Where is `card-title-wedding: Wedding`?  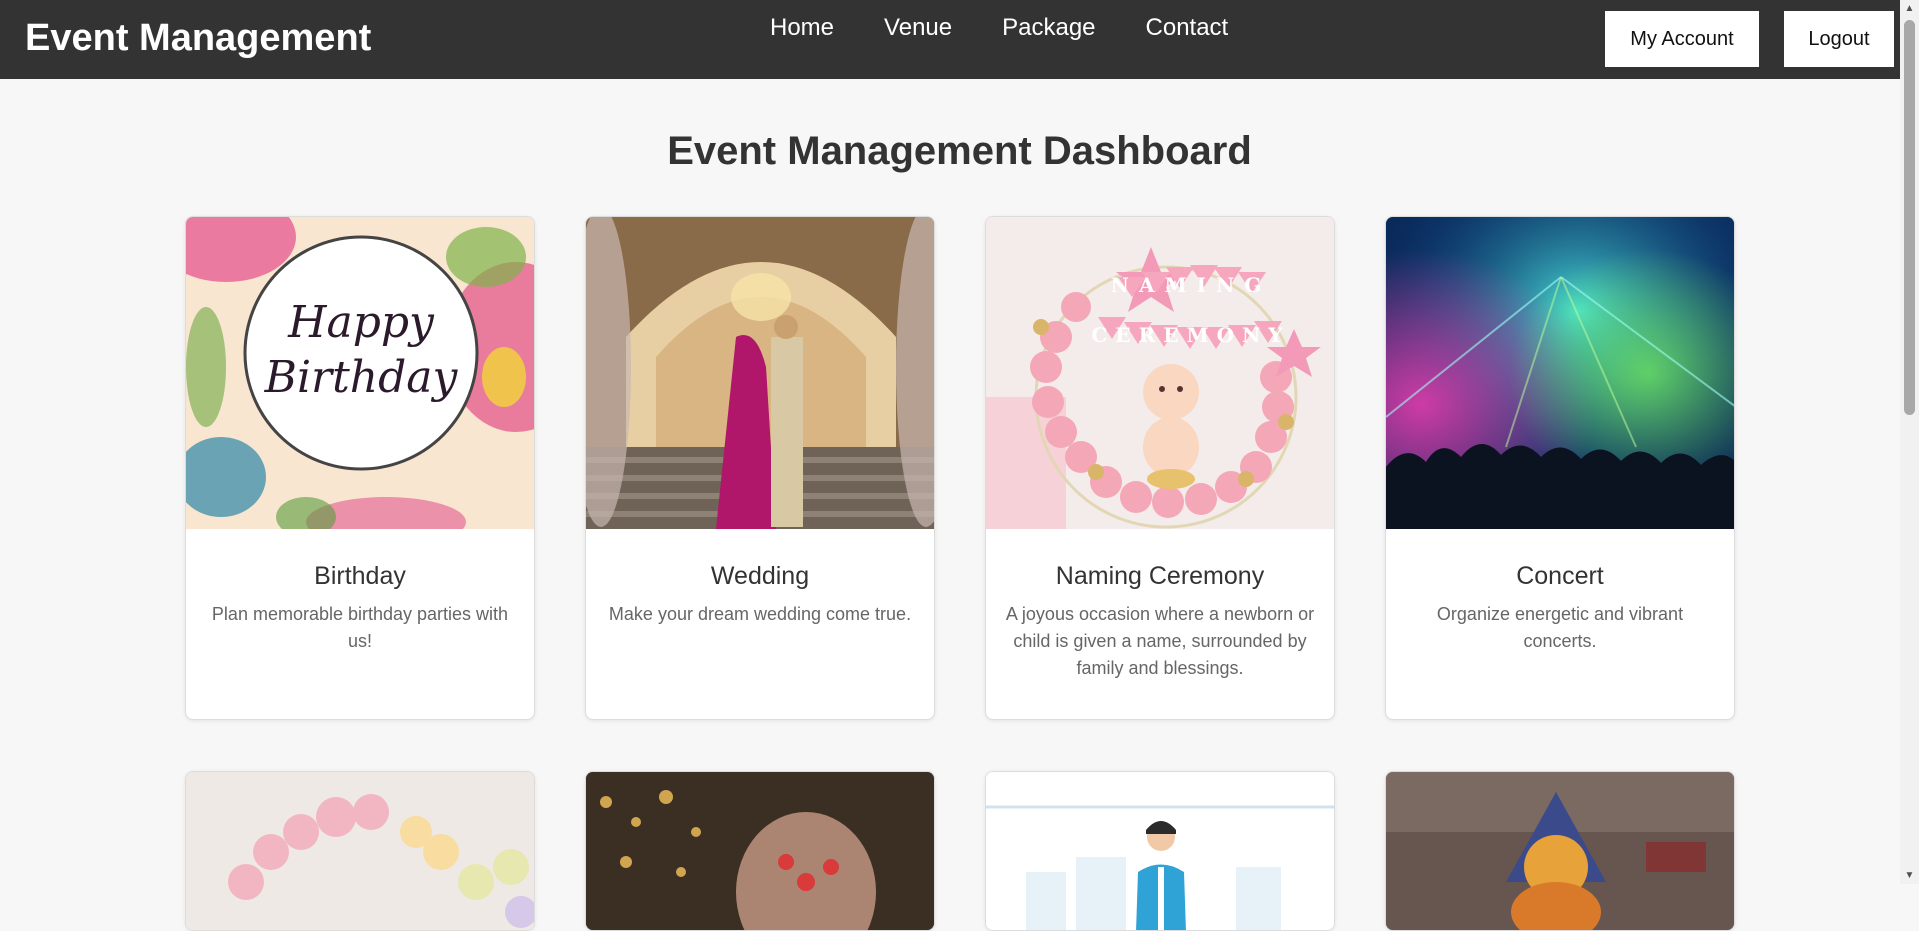 card-title-wedding: Wedding is located at coordinates (760, 576).